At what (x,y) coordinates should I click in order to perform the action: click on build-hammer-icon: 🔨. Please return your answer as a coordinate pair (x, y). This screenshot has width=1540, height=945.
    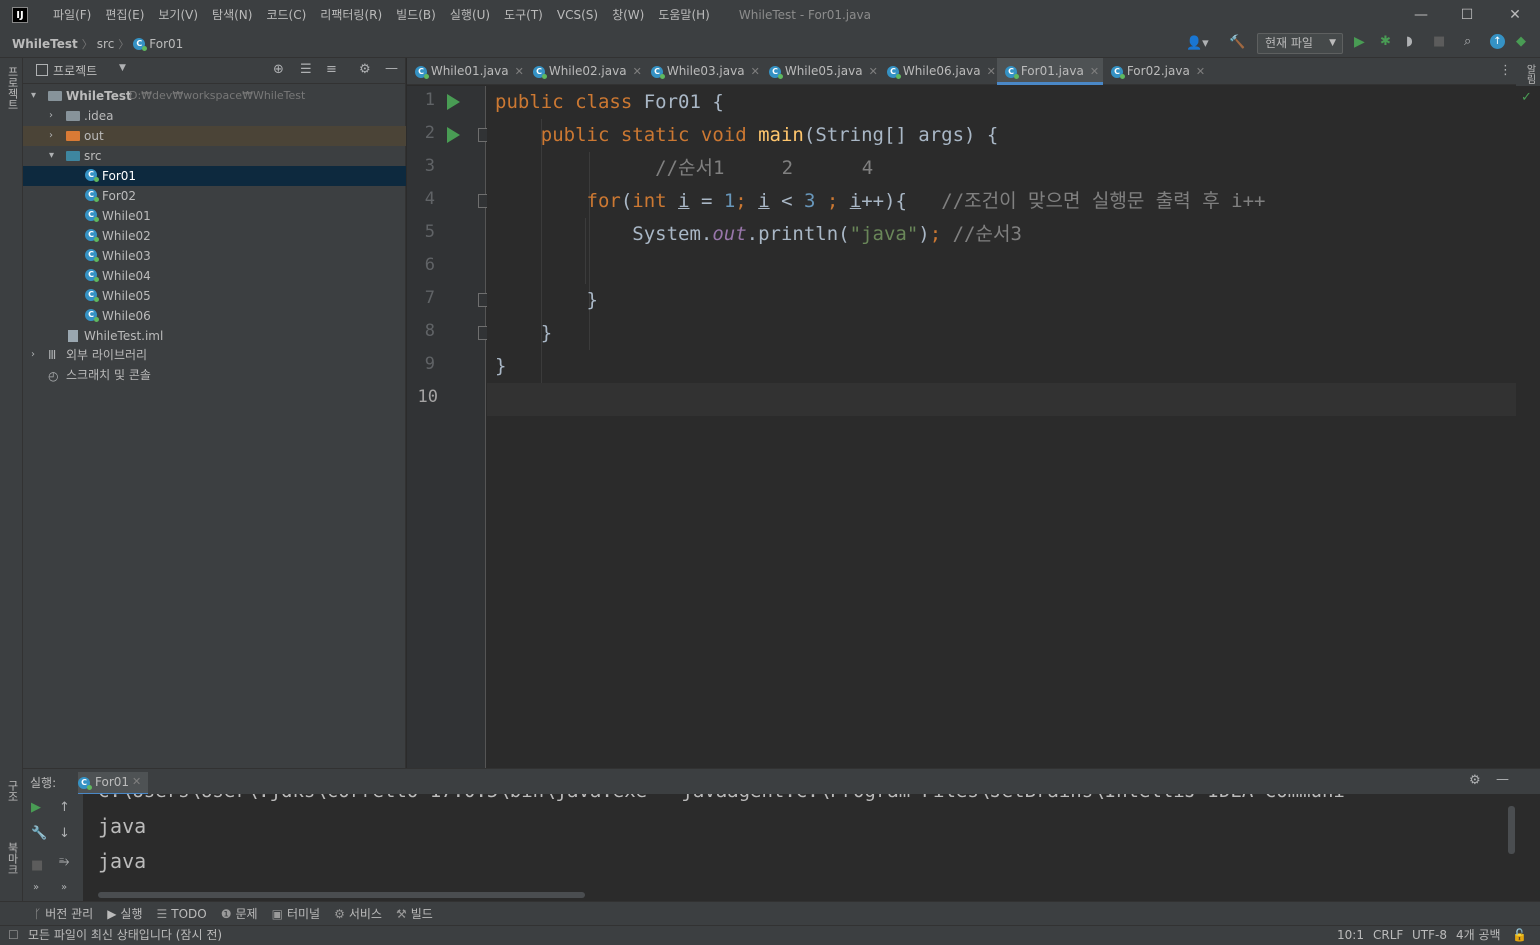
    Looking at the image, I should click on (1237, 42).